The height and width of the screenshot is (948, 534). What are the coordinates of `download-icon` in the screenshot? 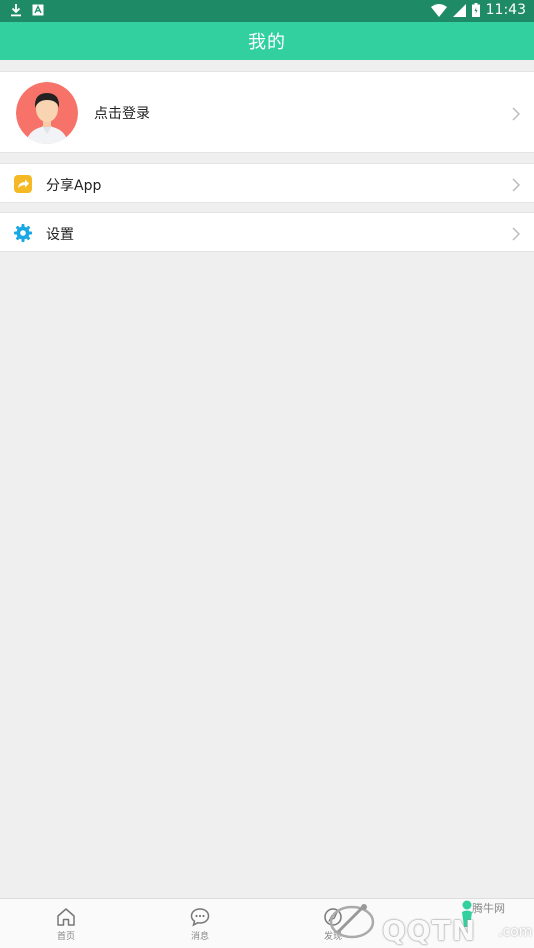 It's located at (16, 10).